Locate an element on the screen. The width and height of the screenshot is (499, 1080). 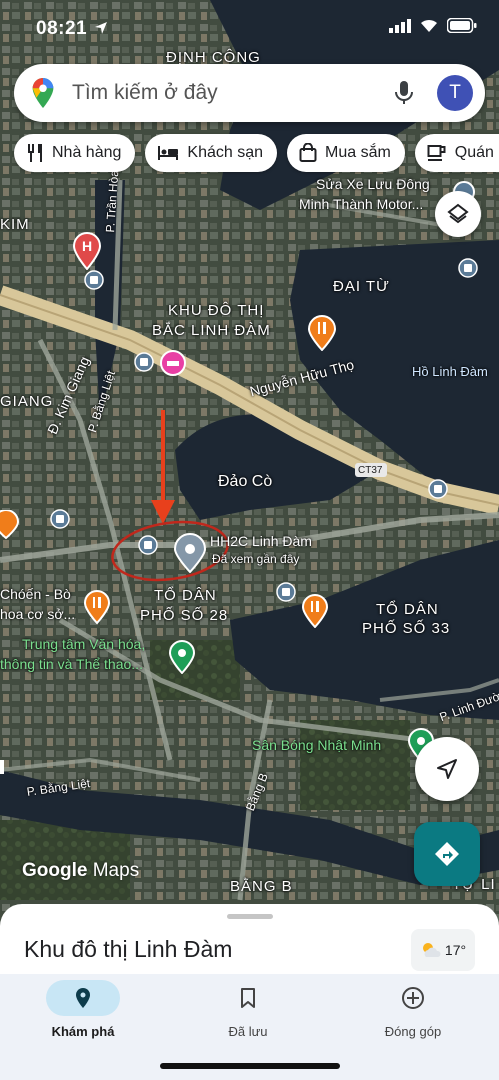
chip-hotels: Khách sạn is located at coordinates (211, 153).